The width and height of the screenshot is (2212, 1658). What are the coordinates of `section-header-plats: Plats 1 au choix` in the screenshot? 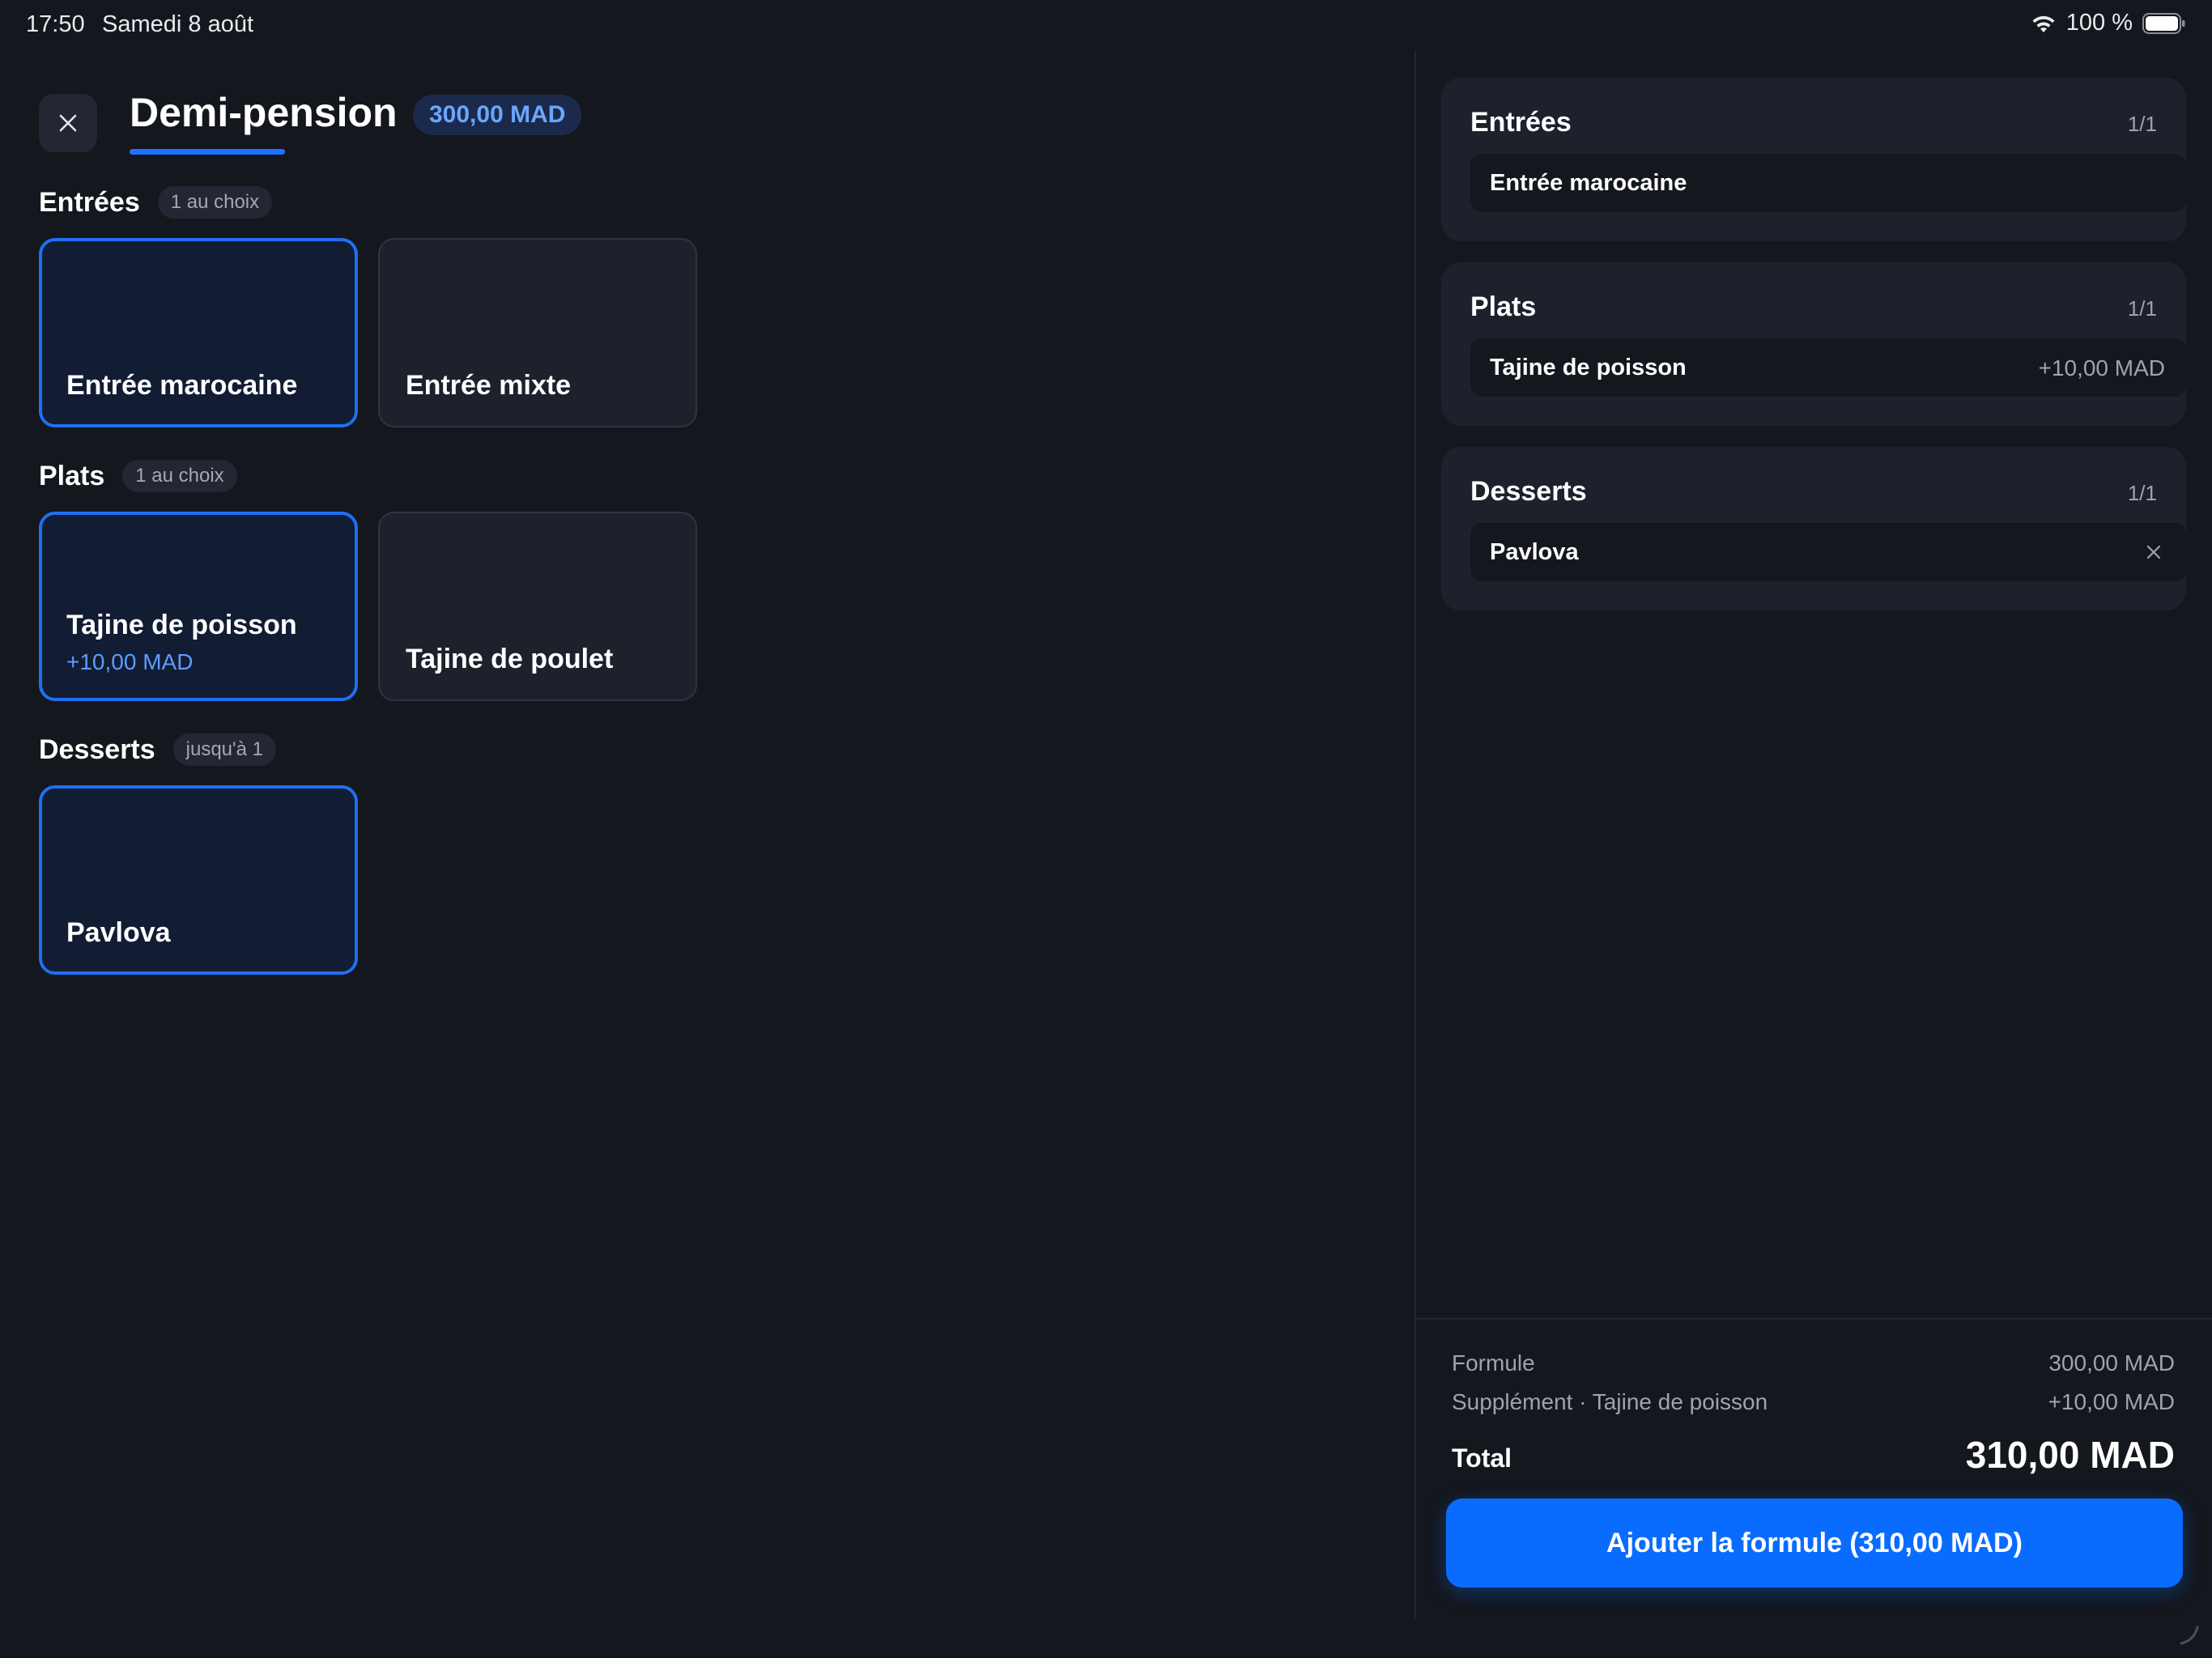 It's located at (138, 476).